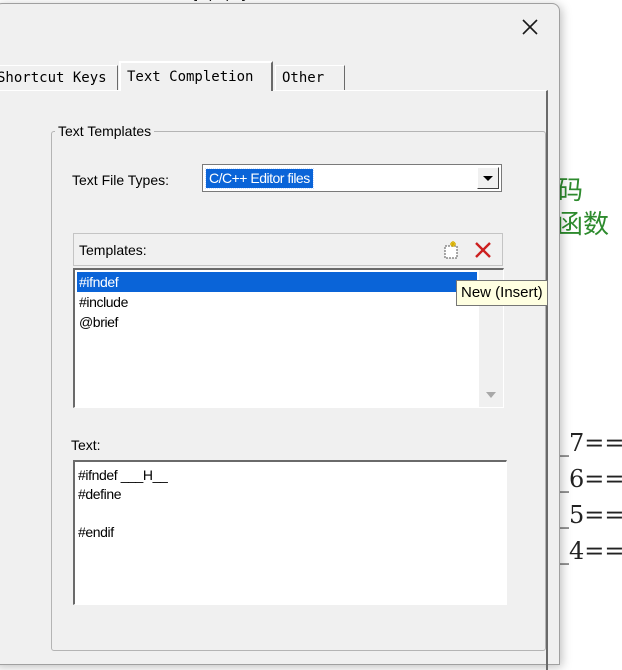 This screenshot has height=670, width=622. I want to click on close-icon, so click(530, 27).